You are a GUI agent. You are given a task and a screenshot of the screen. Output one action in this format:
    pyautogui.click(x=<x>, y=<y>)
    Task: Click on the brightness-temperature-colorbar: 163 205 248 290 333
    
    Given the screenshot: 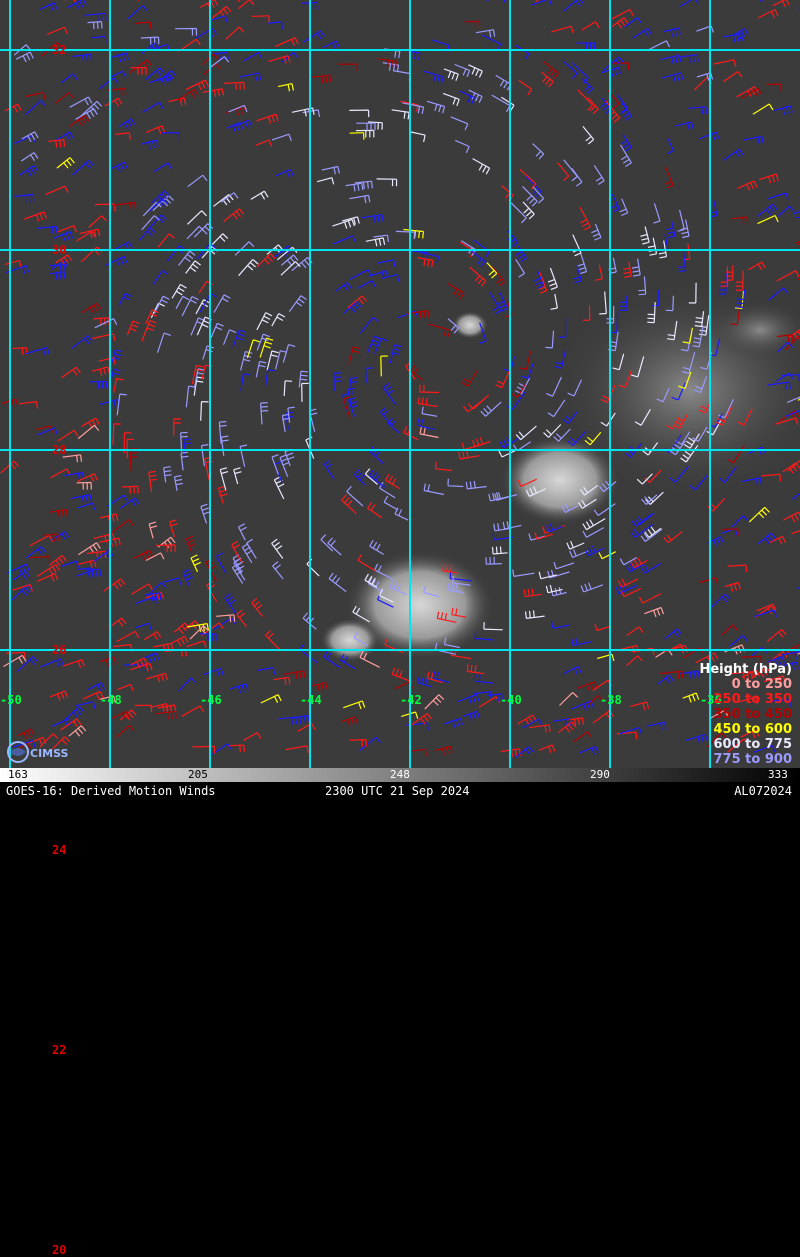 What is the action you would take?
    pyautogui.click(x=400, y=775)
    